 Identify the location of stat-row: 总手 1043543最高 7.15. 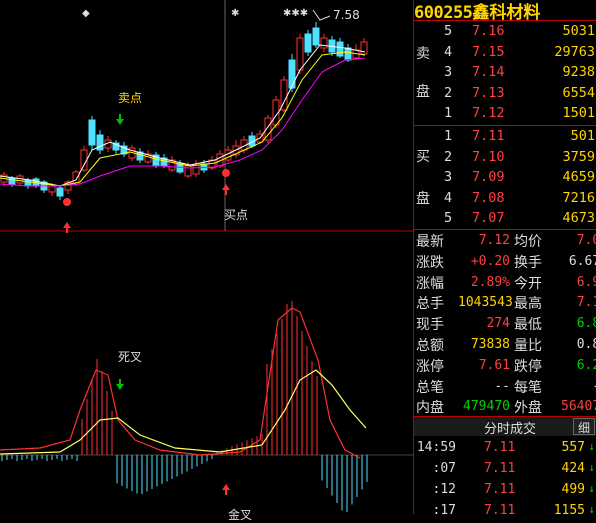
(505, 302).